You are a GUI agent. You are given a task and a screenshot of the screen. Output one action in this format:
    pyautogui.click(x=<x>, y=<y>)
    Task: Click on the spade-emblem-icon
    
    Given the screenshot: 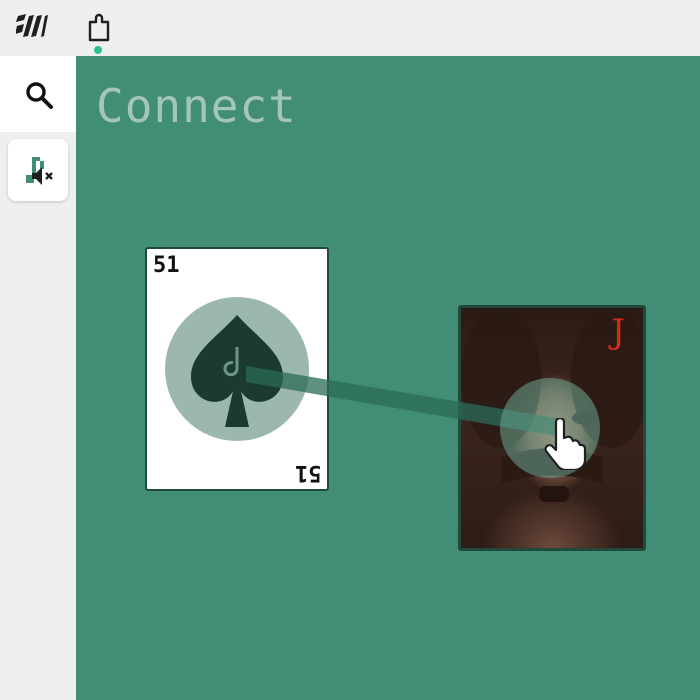 What is the action you would take?
    pyautogui.click(x=237, y=369)
    